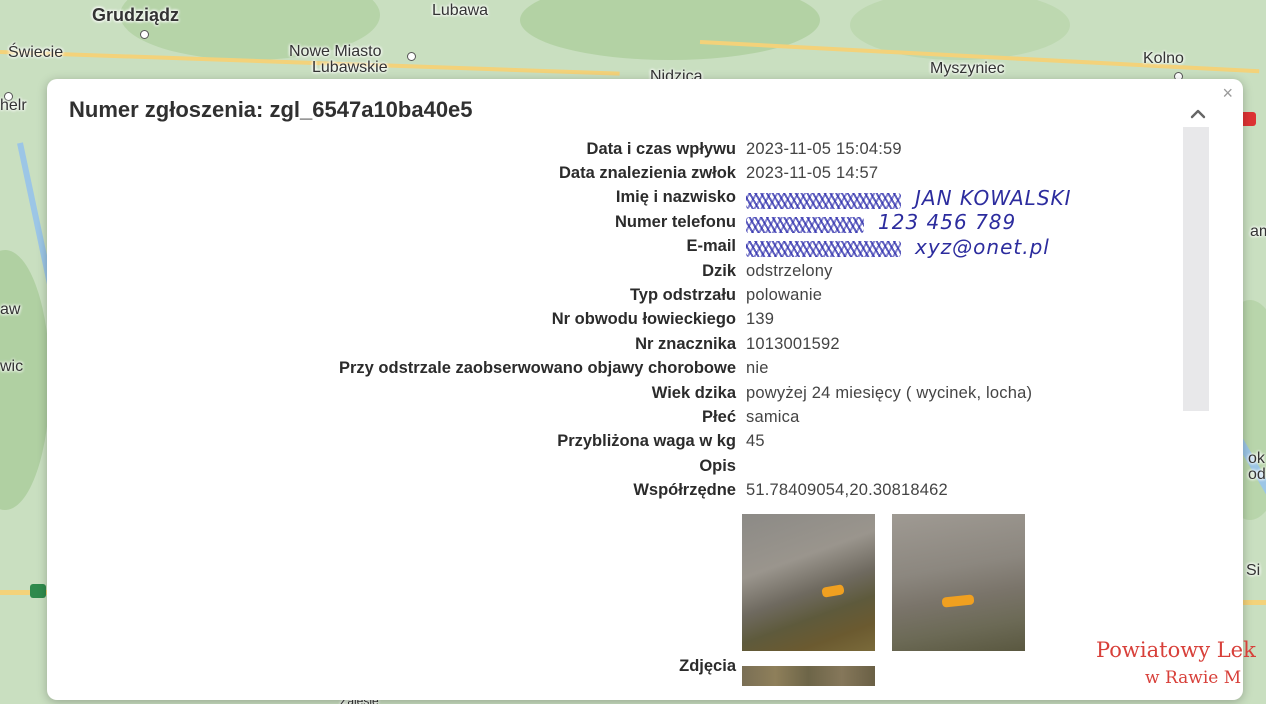  What do you see at coordinates (1163, 58) in the screenshot?
I see `map-label-kolno: Kolno` at bounding box center [1163, 58].